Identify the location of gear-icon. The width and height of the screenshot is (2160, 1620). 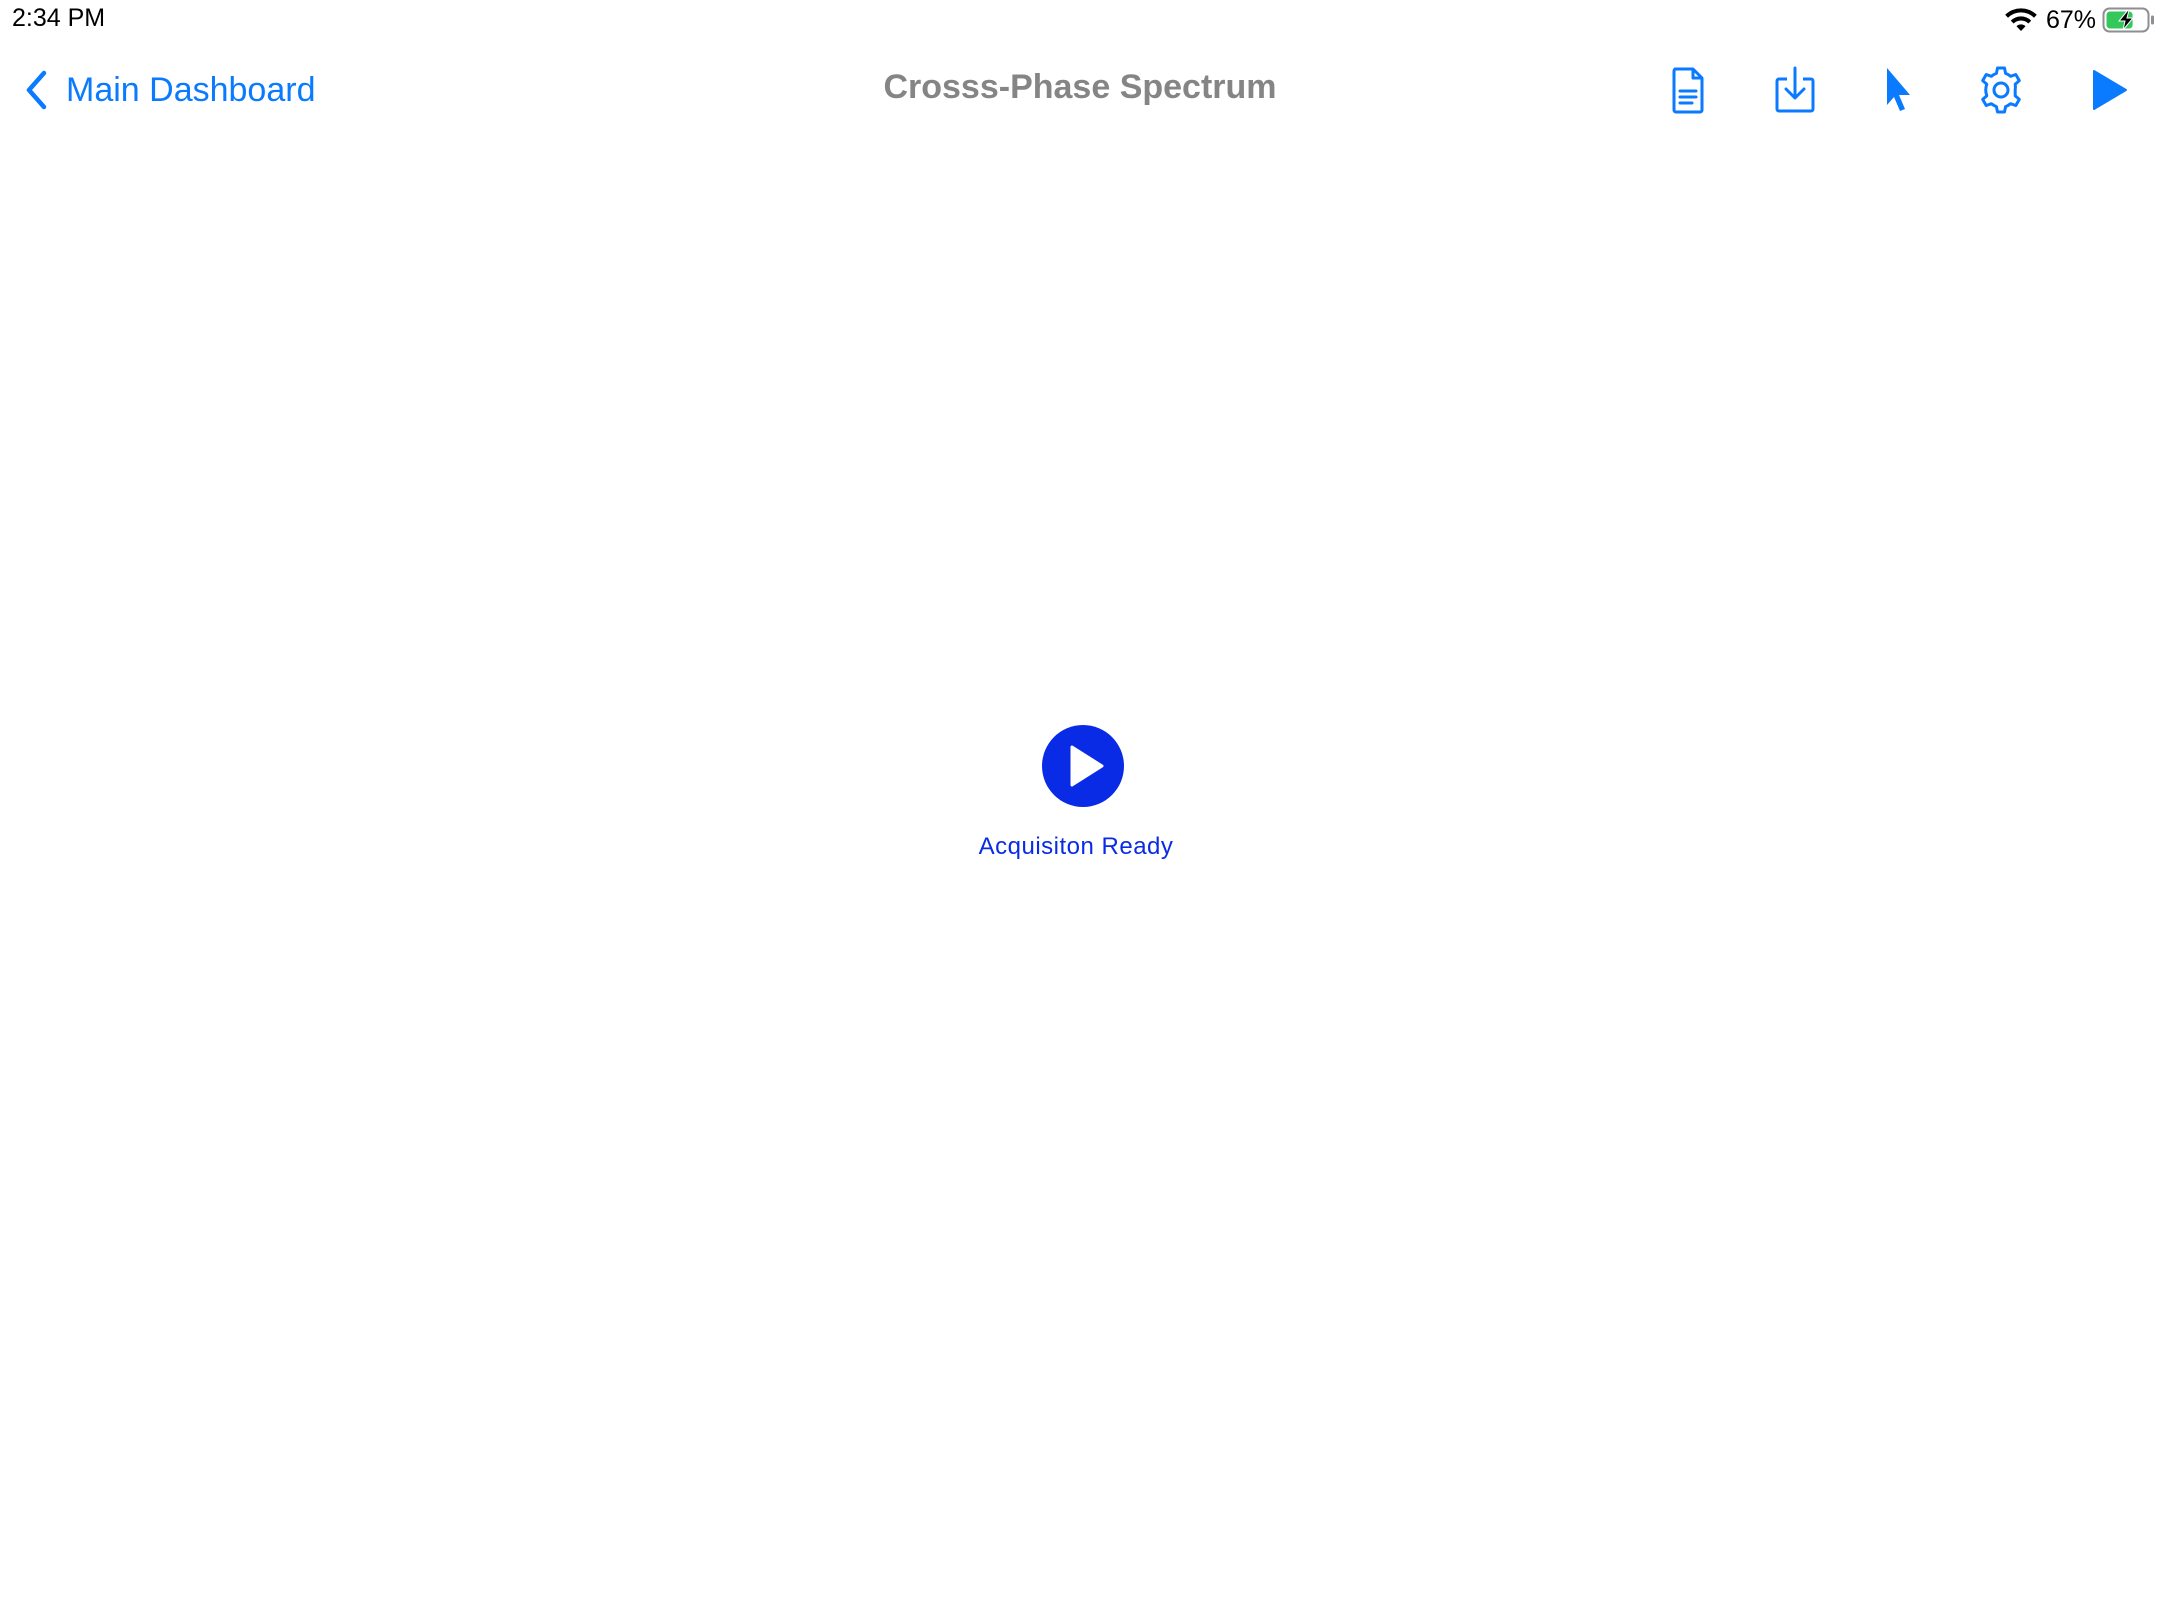
(2001, 90).